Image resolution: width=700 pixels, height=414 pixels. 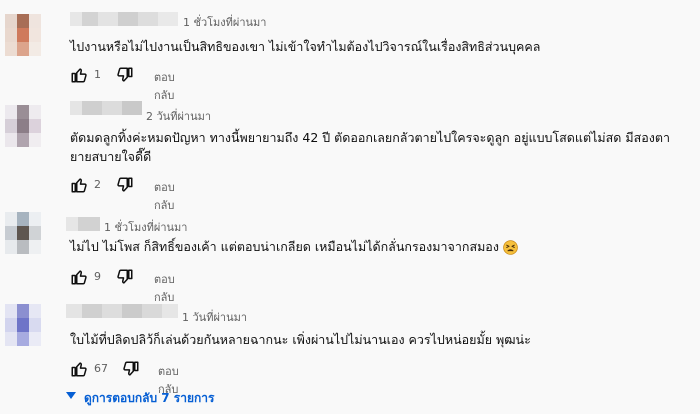 What do you see at coordinates (214, 317) in the screenshot?
I see `comment-timestamp: 1 วันที่ผ่านมา` at bounding box center [214, 317].